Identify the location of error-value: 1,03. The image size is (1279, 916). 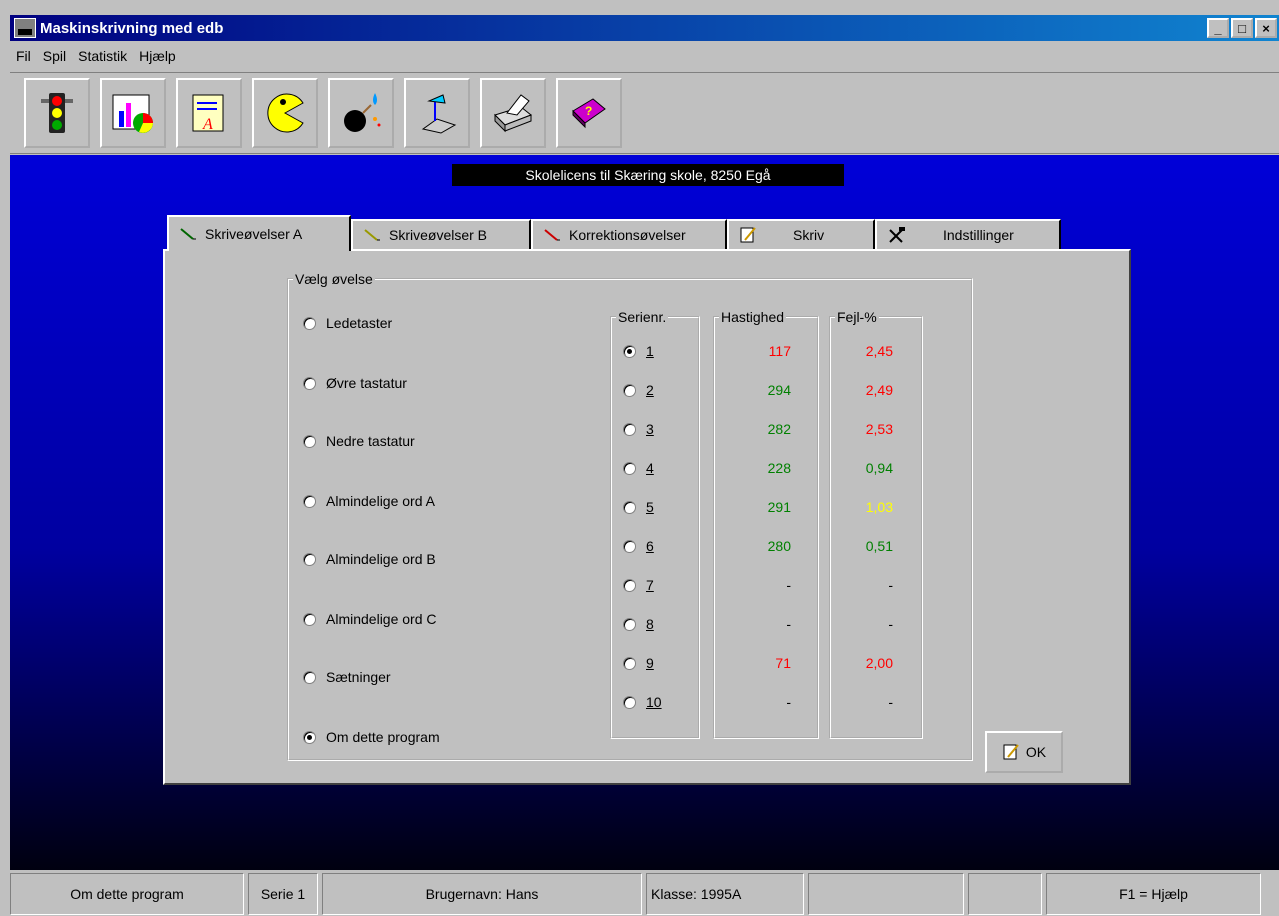
(879, 507).